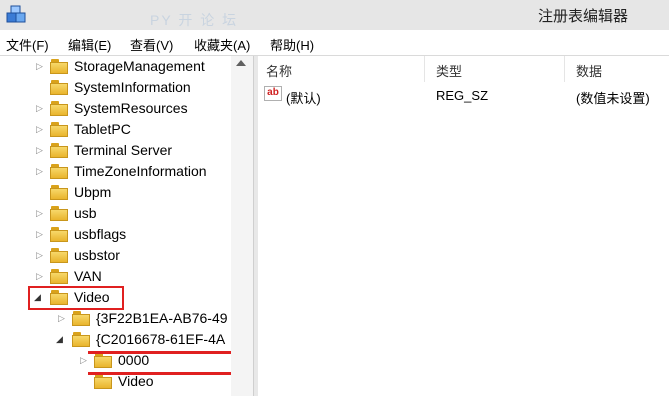 The width and height of the screenshot is (669, 396). I want to click on tree-node-label: 0000, so click(134, 360).